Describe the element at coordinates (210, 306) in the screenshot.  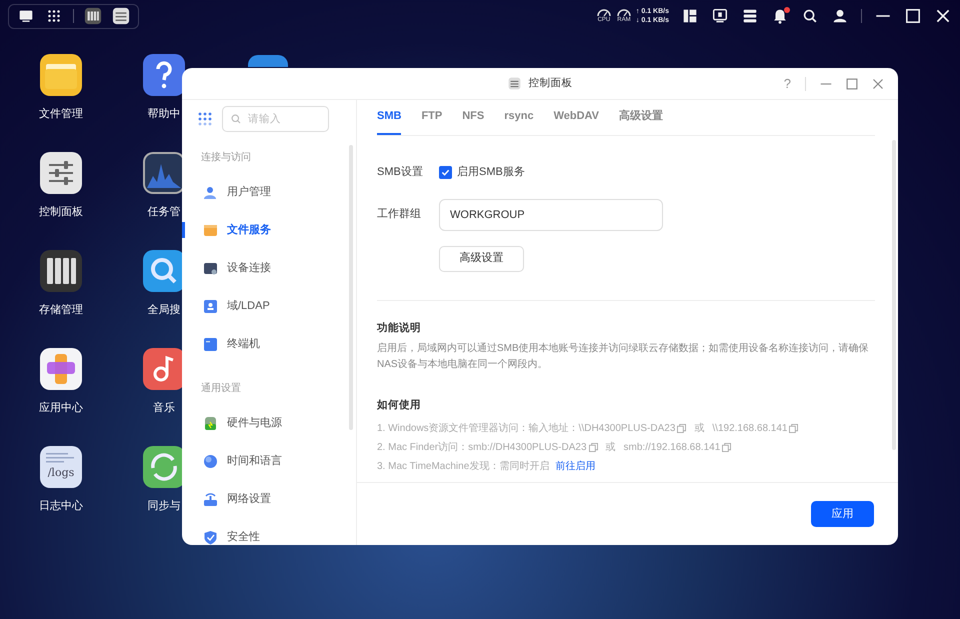
I see `id-card-icon` at that location.